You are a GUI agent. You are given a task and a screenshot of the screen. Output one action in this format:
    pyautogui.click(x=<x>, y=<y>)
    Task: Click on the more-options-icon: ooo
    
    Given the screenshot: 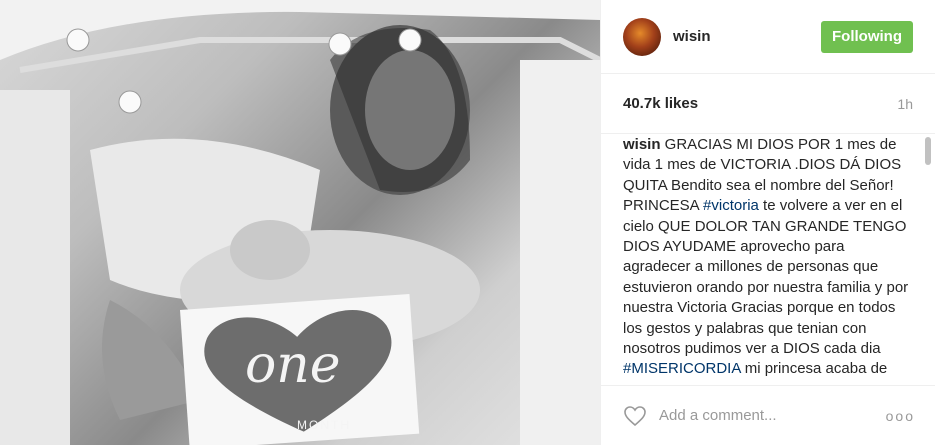 What is the action you would take?
    pyautogui.click(x=900, y=416)
    